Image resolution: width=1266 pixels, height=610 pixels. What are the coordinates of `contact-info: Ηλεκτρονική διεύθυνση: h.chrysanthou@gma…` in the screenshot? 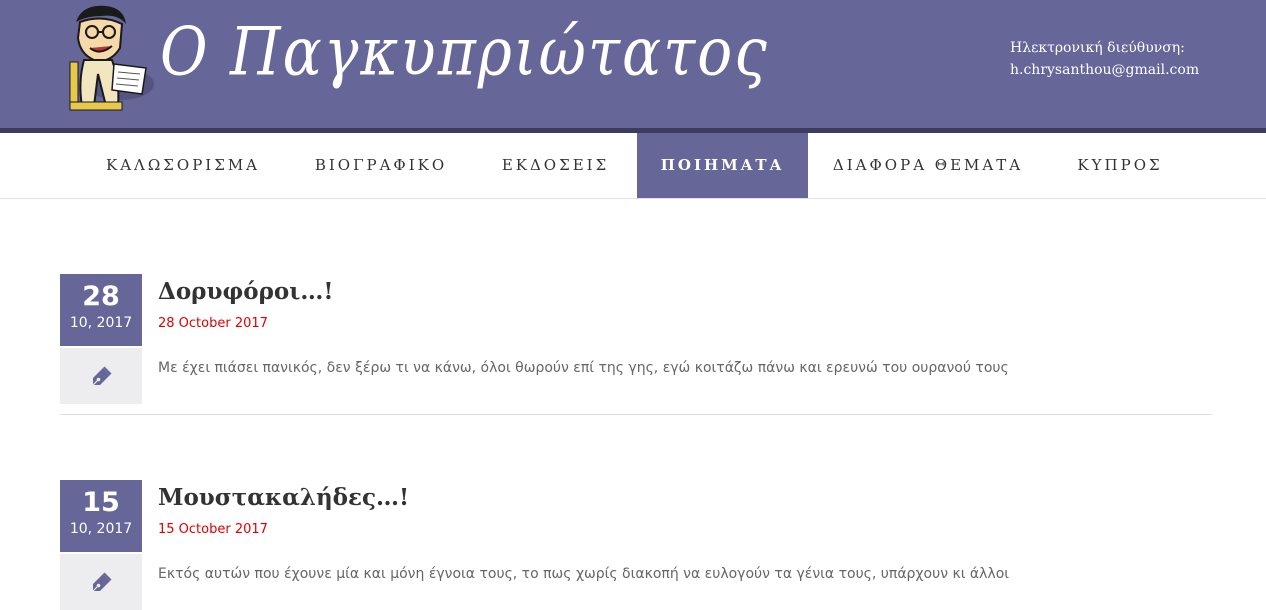 It's located at (1104, 59).